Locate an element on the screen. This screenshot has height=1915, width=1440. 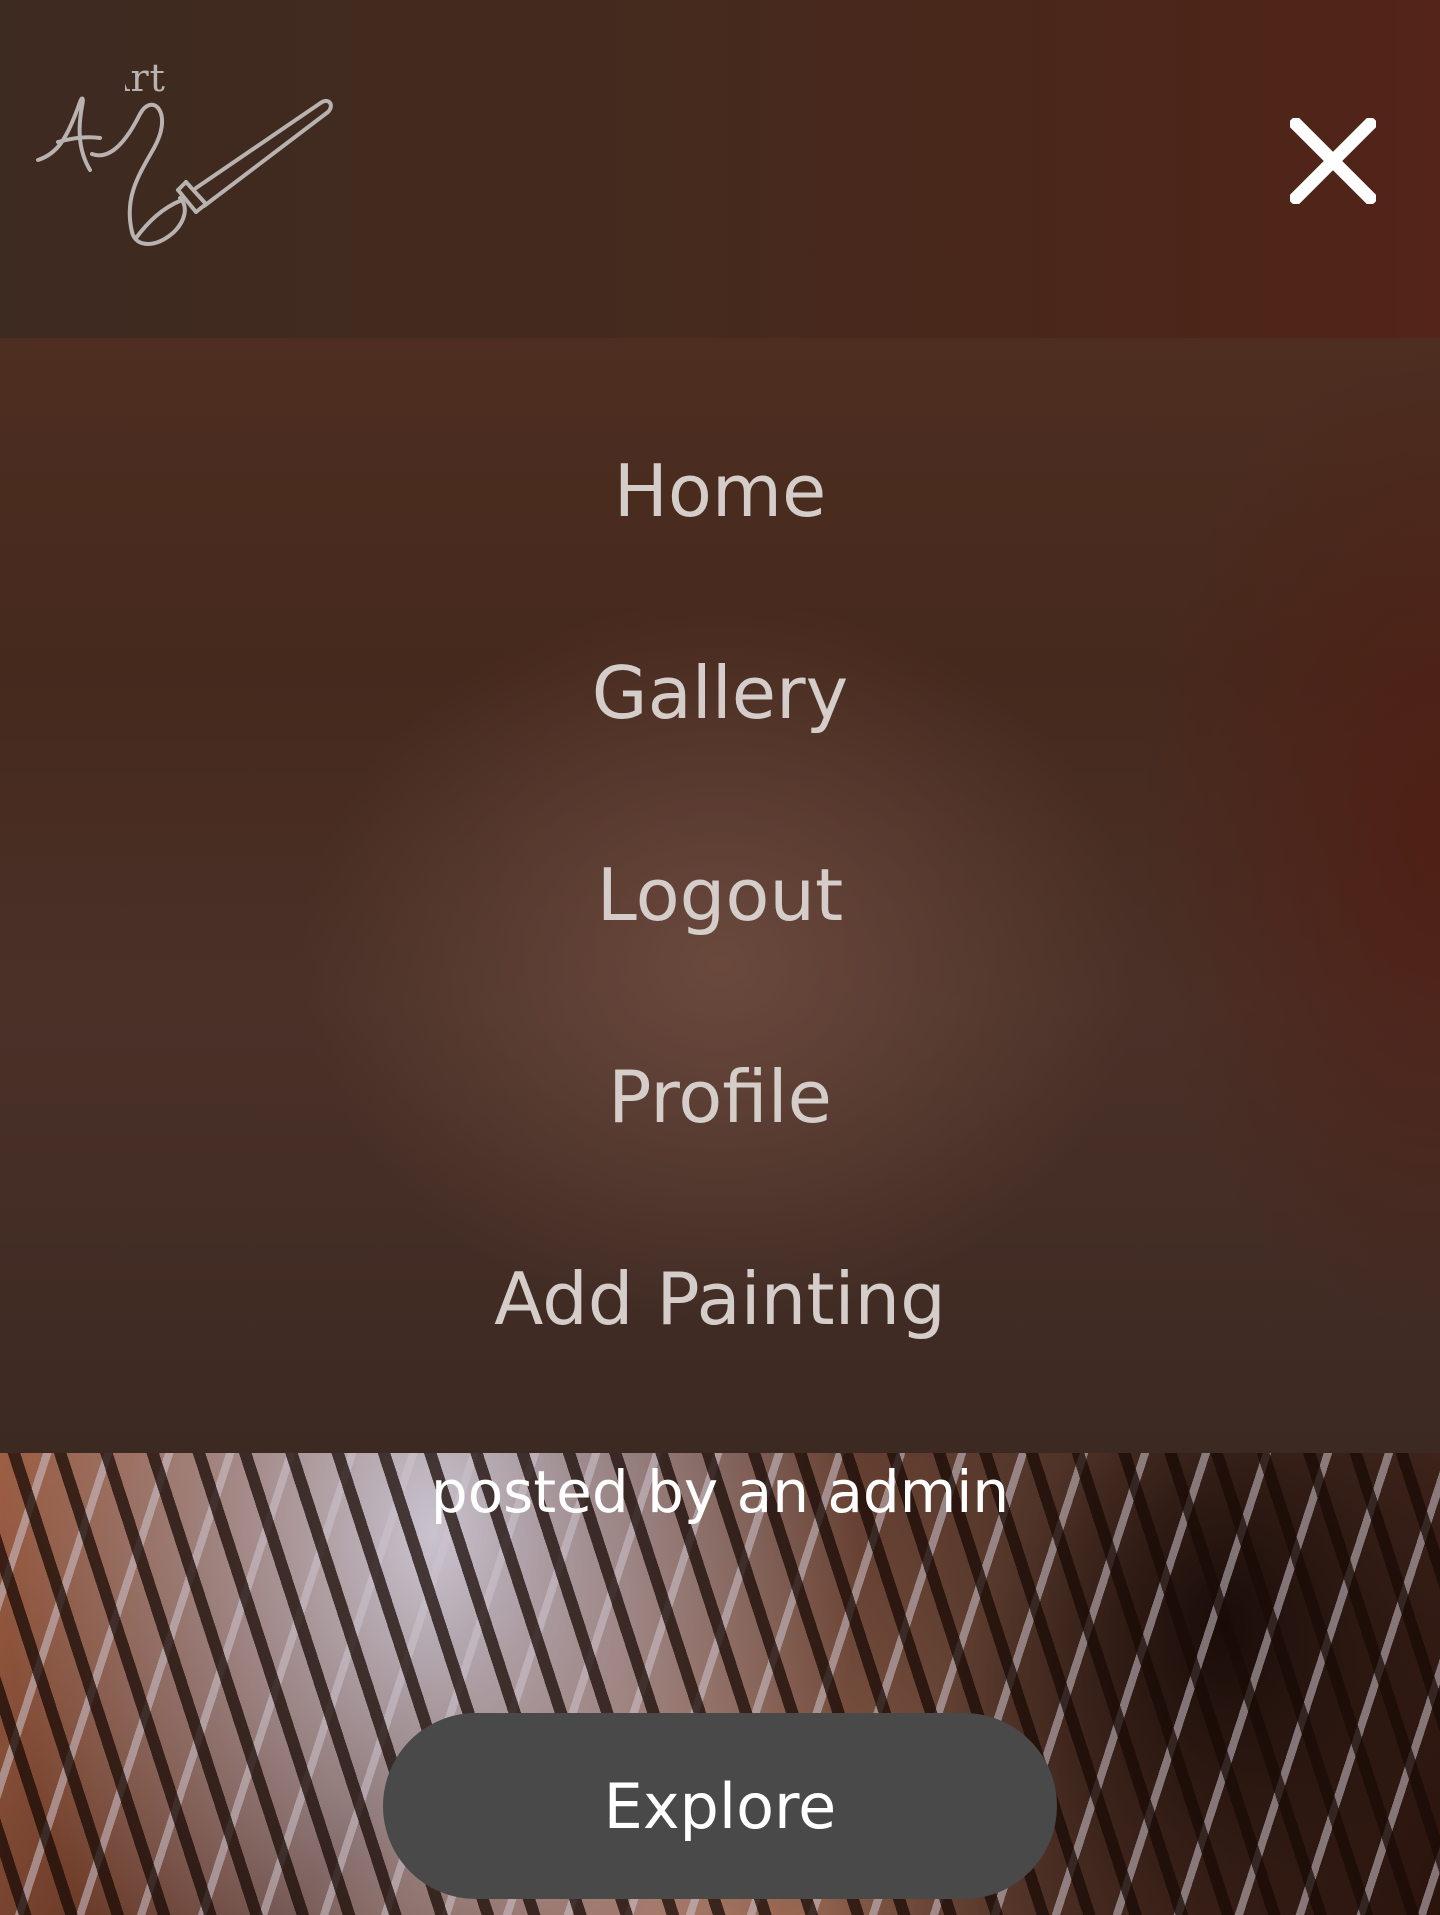
menu-item-logout: Logout is located at coordinates (720, 895).